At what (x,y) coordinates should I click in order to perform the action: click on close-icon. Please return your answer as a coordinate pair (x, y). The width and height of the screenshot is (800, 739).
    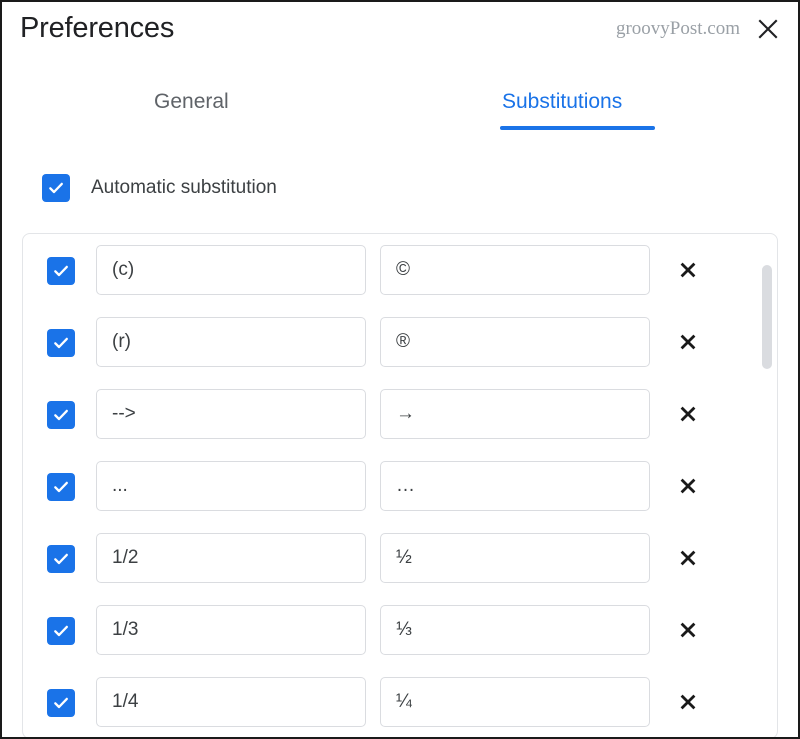
    Looking at the image, I should click on (768, 29).